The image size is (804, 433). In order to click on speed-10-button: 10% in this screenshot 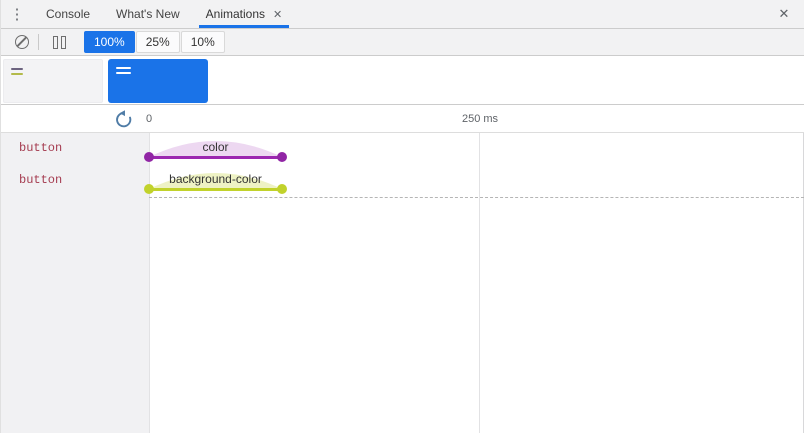, I will do `click(202, 42)`.